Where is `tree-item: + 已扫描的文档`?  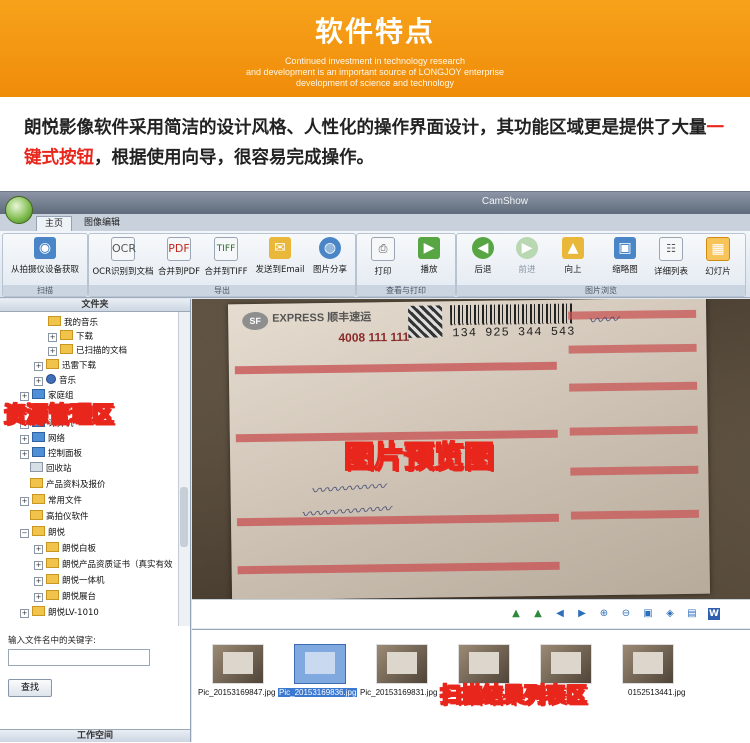
tree-item: + 已扫描的文档 is located at coordinates (87, 350).